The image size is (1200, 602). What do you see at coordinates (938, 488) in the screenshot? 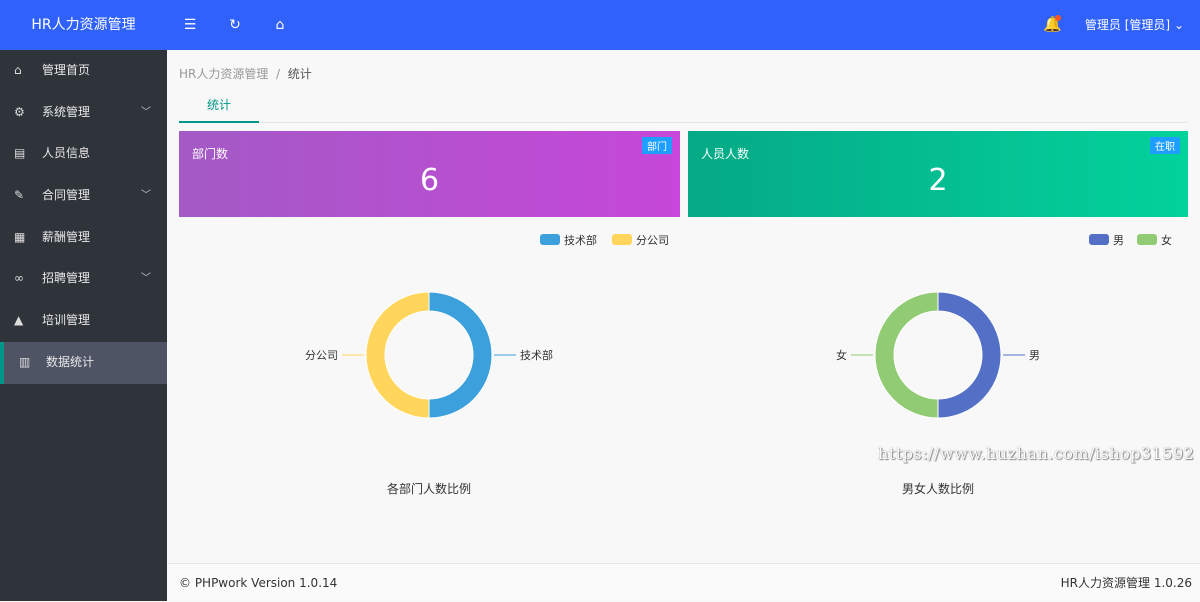
I see `chart-title: 男女人数比例` at bounding box center [938, 488].